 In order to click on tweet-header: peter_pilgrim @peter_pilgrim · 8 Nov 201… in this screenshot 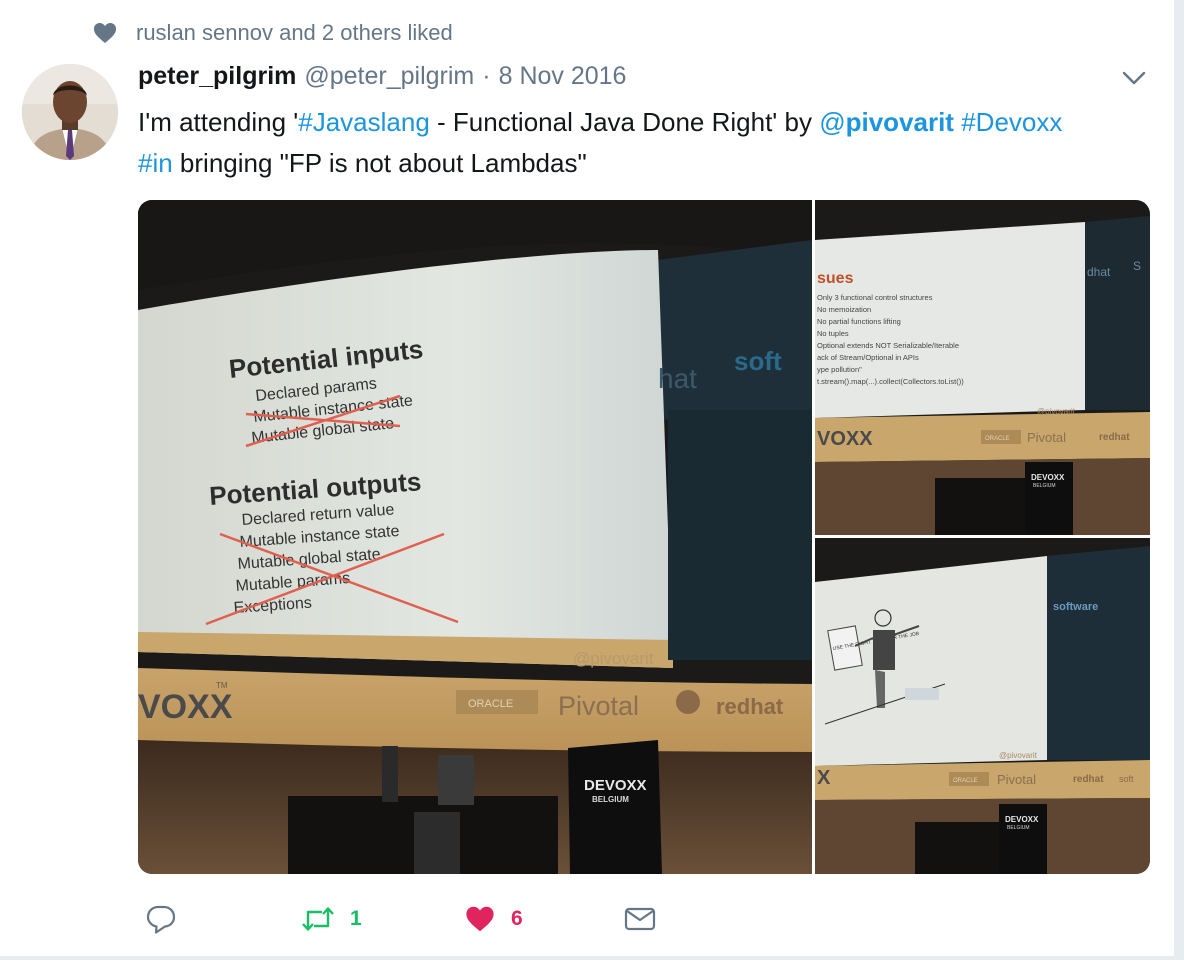, I will do `click(382, 79)`.